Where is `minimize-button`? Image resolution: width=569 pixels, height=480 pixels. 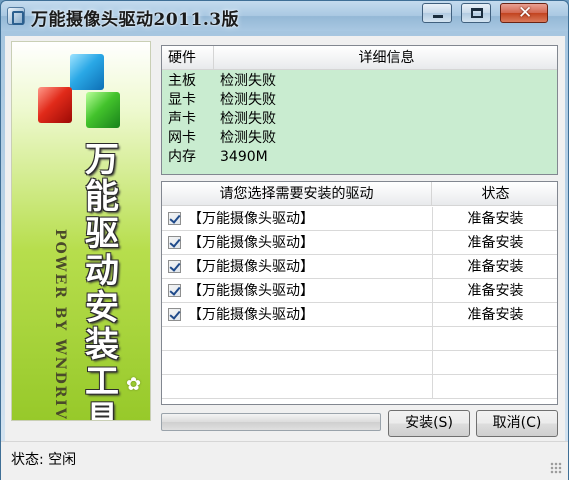
minimize-button is located at coordinates (437, 13).